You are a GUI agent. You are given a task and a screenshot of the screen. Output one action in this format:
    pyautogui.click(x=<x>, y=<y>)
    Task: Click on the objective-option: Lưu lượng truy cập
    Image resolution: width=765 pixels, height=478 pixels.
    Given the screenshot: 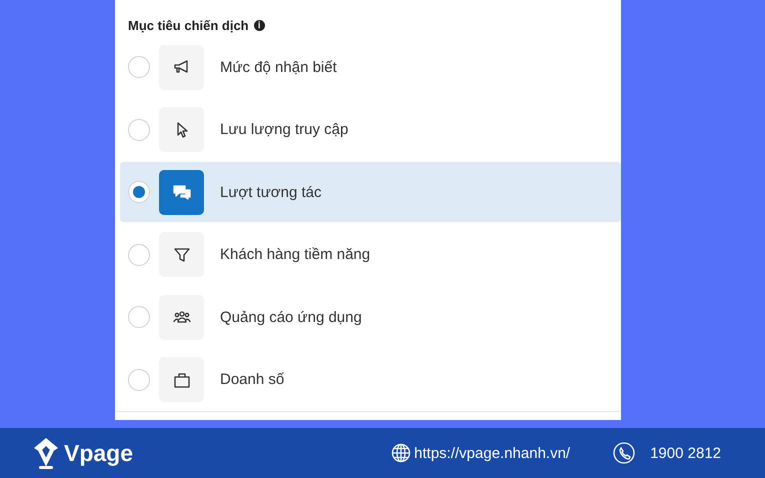 What is the action you would take?
    pyautogui.click(x=370, y=129)
    